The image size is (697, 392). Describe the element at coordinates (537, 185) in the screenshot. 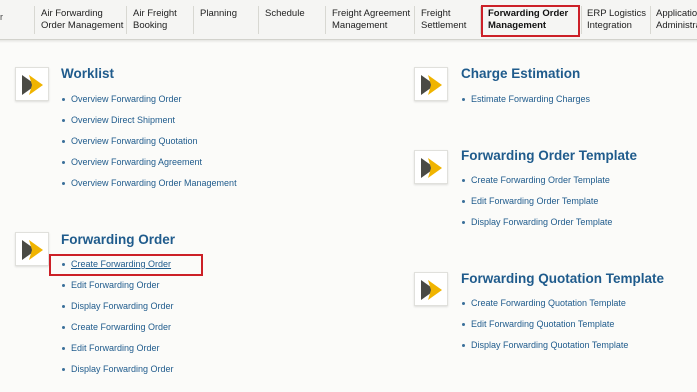

I see `link-create-forwarding-order-template: Create Forwarding Order Template` at that location.